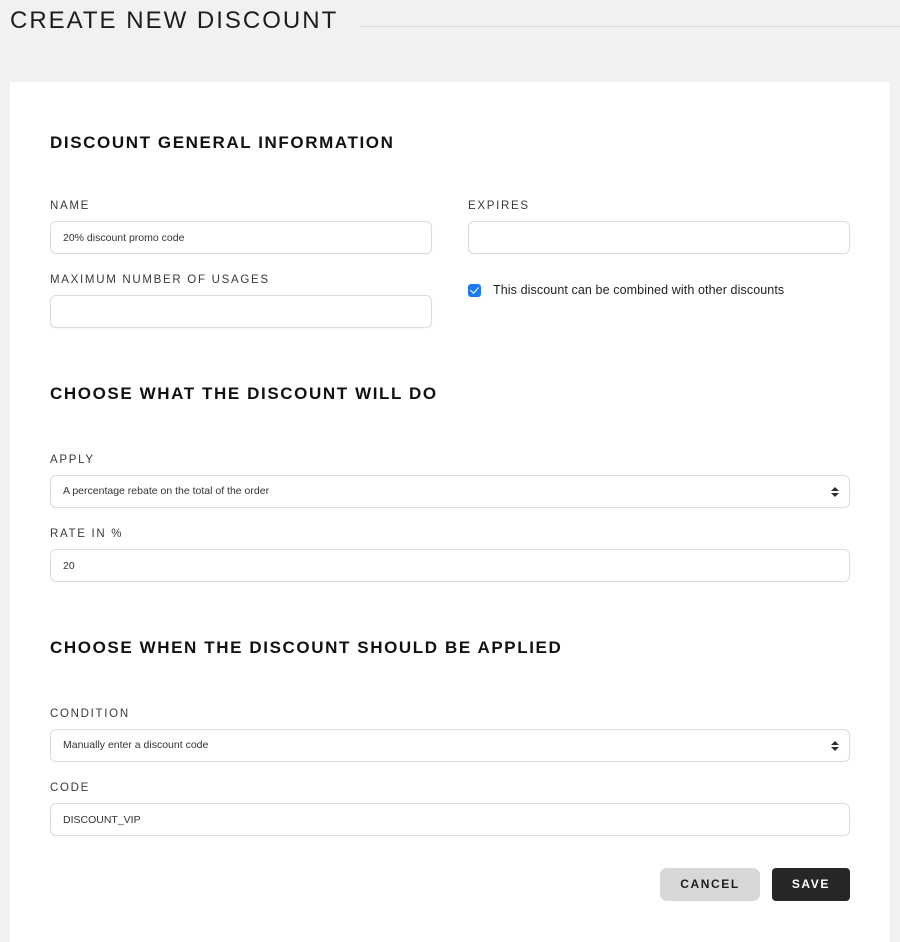 The height and width of the screenshot is (942, 900). I want to click on general-left-column: NAME MAXIMUM NUMBER OF USAGES, so click(241, 263).